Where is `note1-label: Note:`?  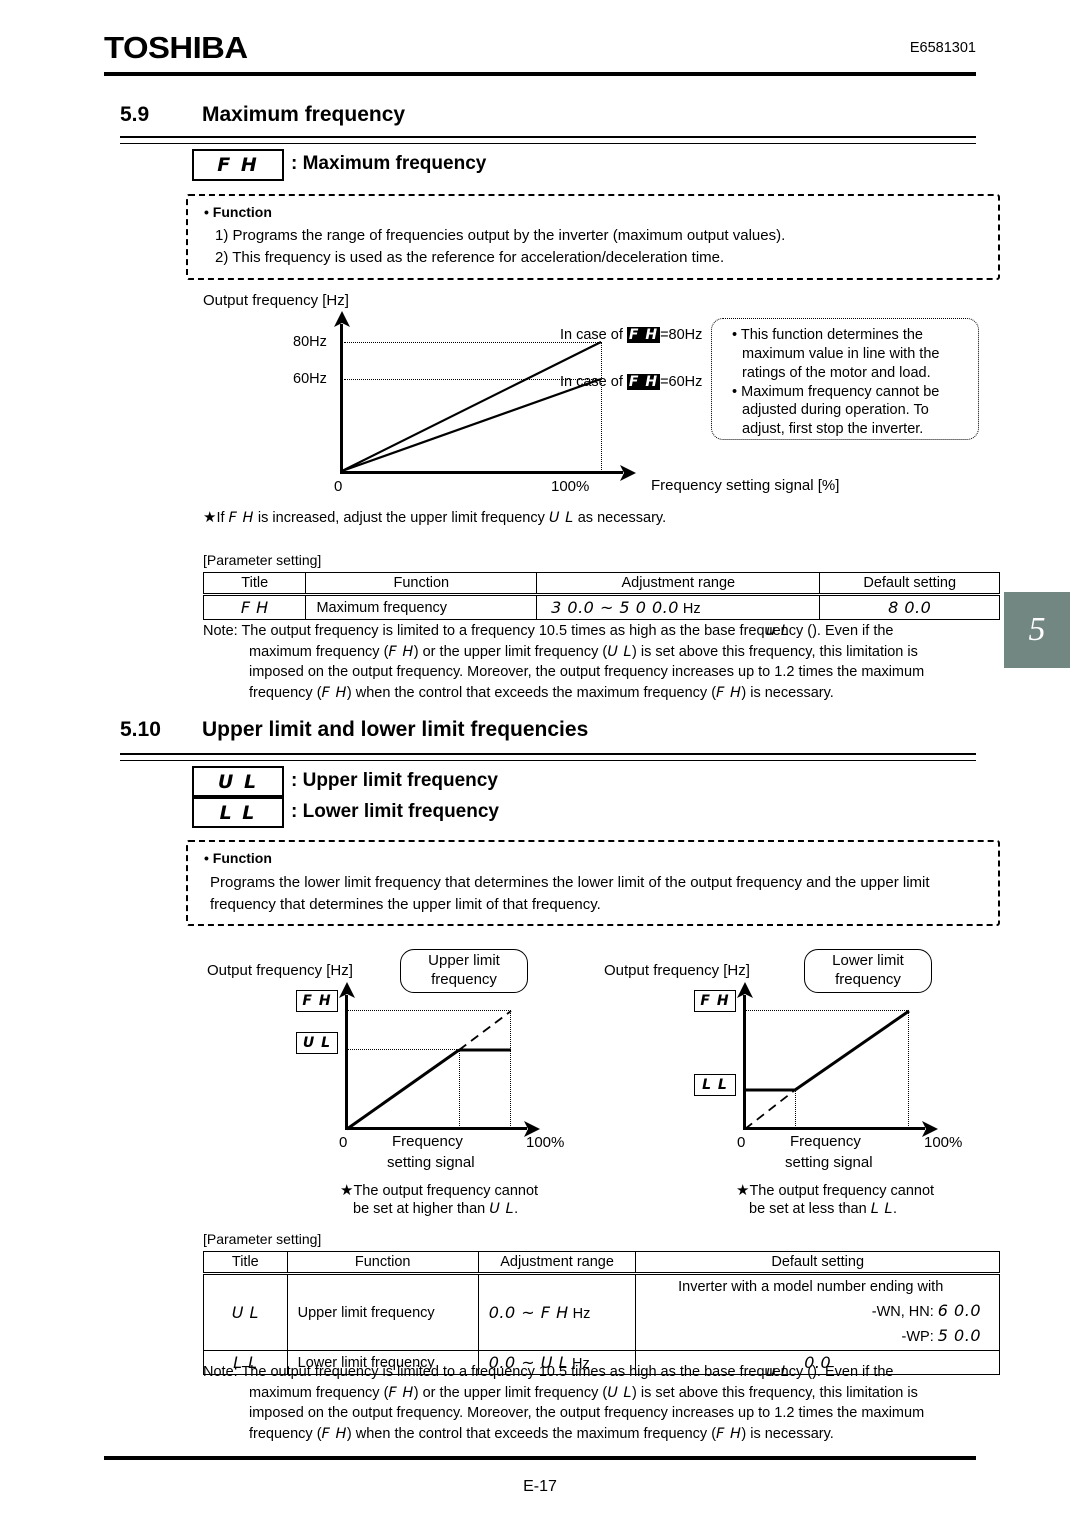 note1-label: Note: is located at coordinates (220, 631).